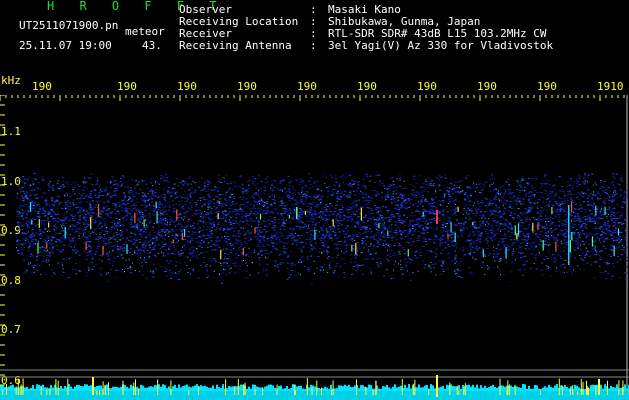 The image size is (629, 400). What do you see at coordinates (313, 45) in the screenshot?
I see `antenna-sep: :` at bounding box center [313, 45].